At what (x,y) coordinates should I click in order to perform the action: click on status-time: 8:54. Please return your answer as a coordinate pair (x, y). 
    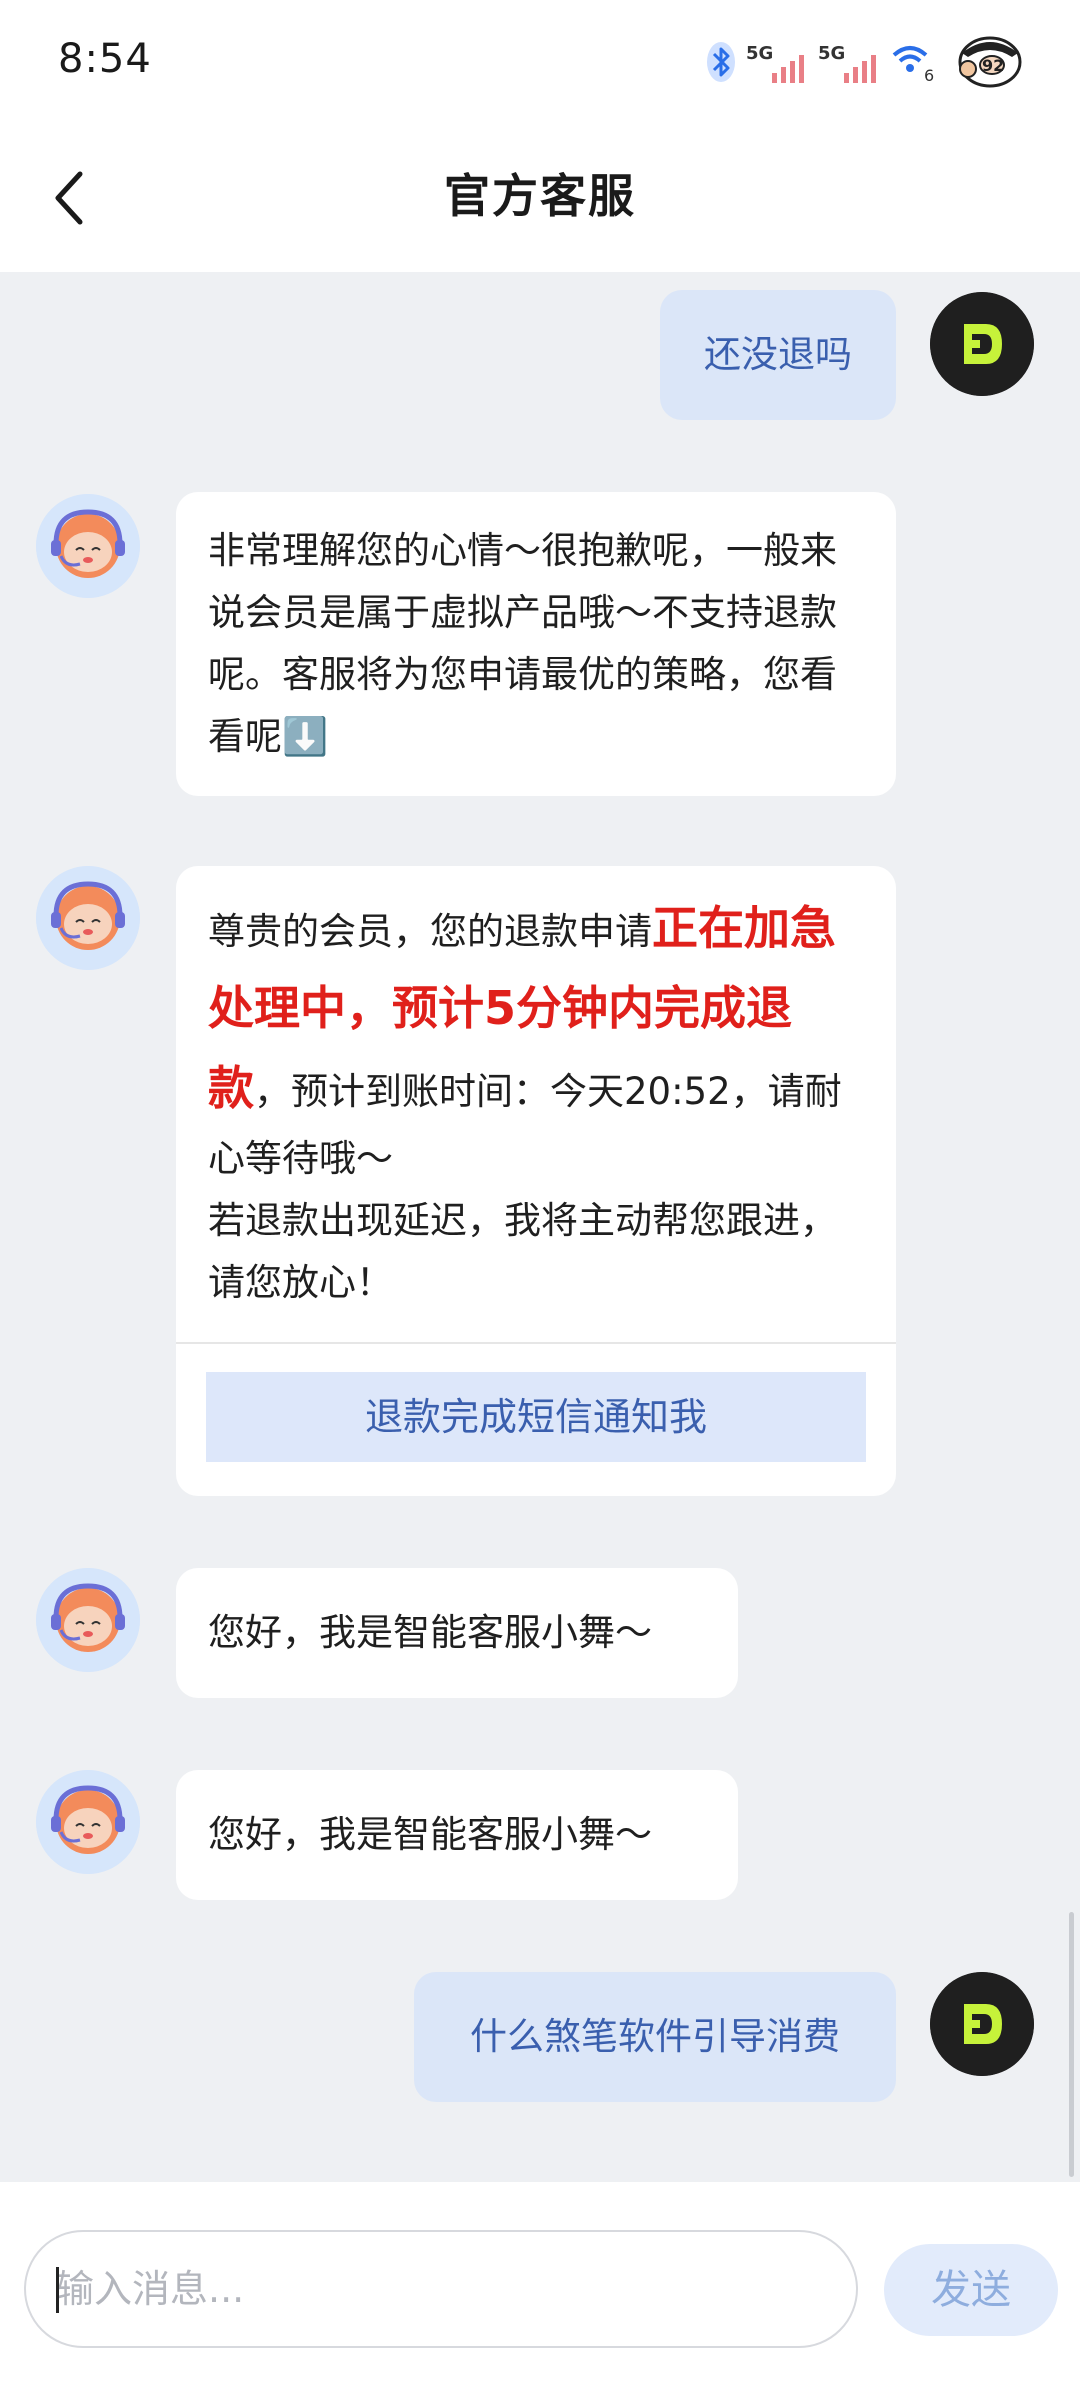
    Looking at the image, I should click on (105, 59).